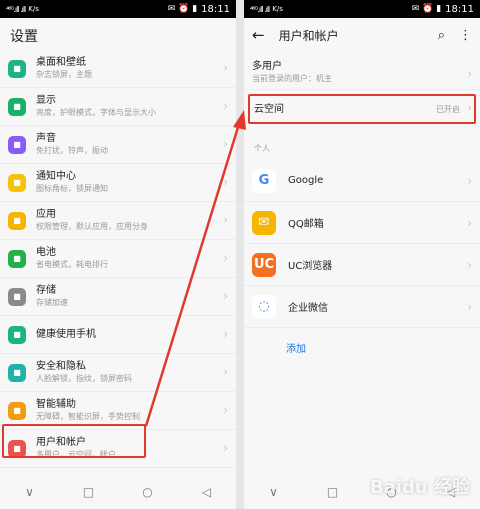 The image size is (480, 509). What do you see at coordinates (258, 35) in the screenshot?
I see `back-arrow-icon: ←` at bounding box center [258, 35].